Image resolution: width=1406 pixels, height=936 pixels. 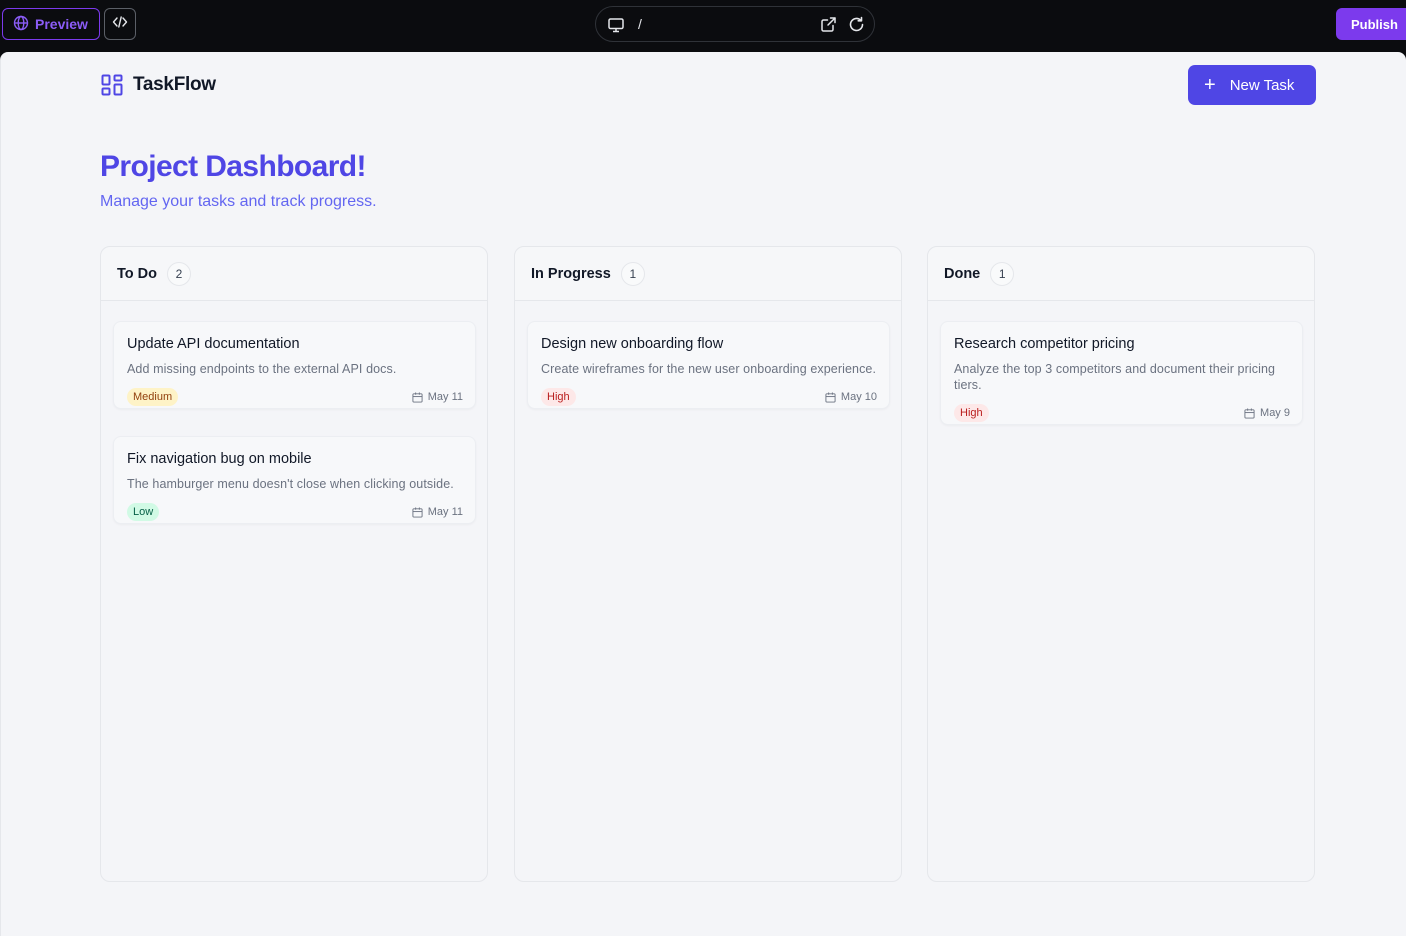 I want to click on priority-badge: Low, so click(x=143, y=512).